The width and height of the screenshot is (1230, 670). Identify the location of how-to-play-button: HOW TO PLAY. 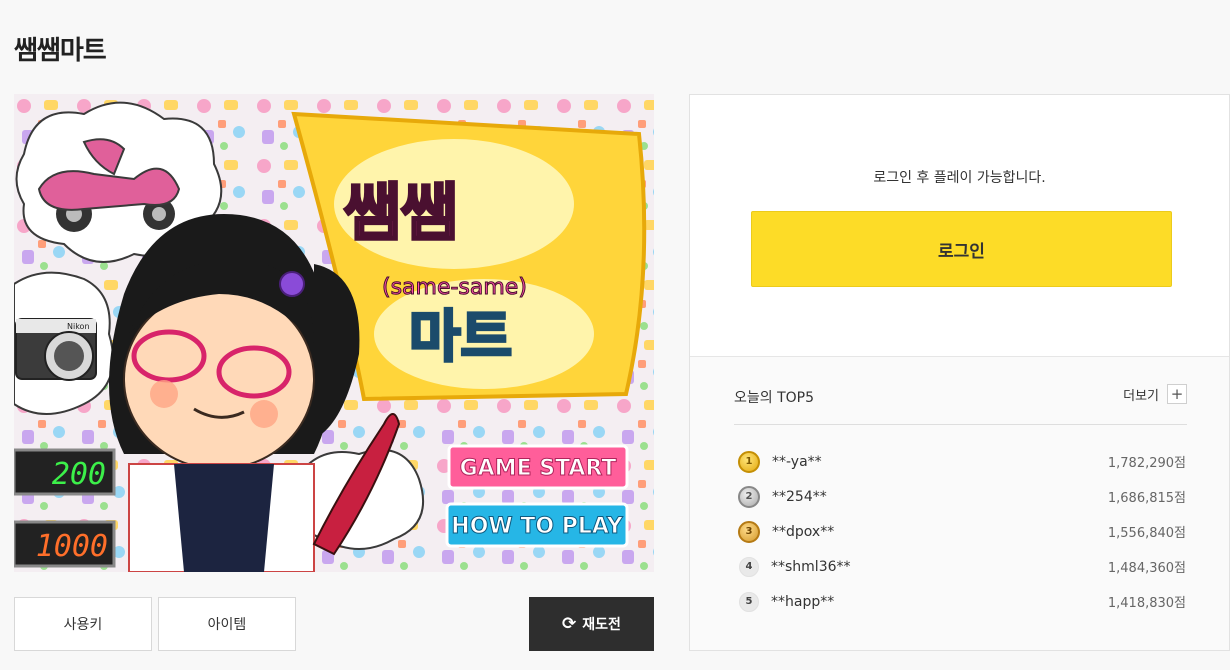
(537, 525).